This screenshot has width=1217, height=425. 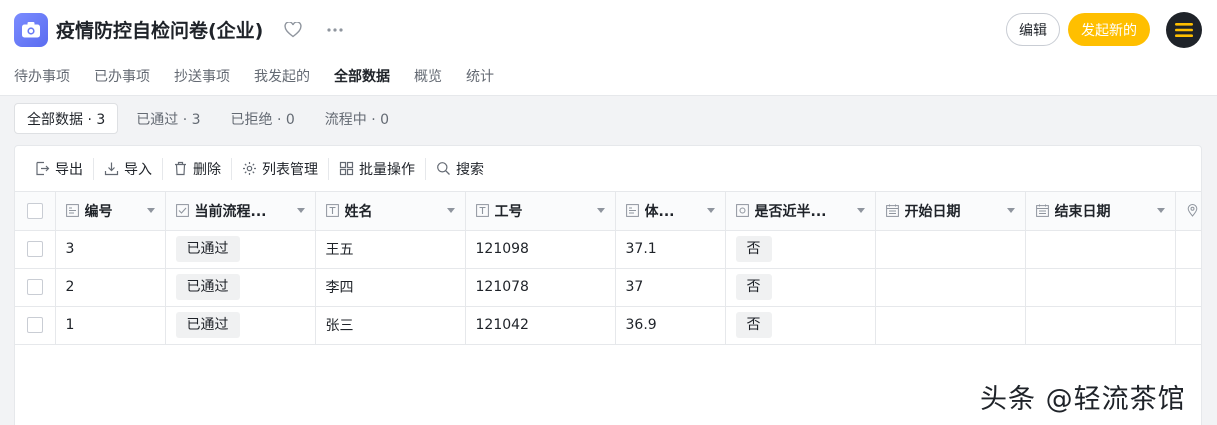 I want to click on menu-lines-icon, so click(x=1184, y=30).